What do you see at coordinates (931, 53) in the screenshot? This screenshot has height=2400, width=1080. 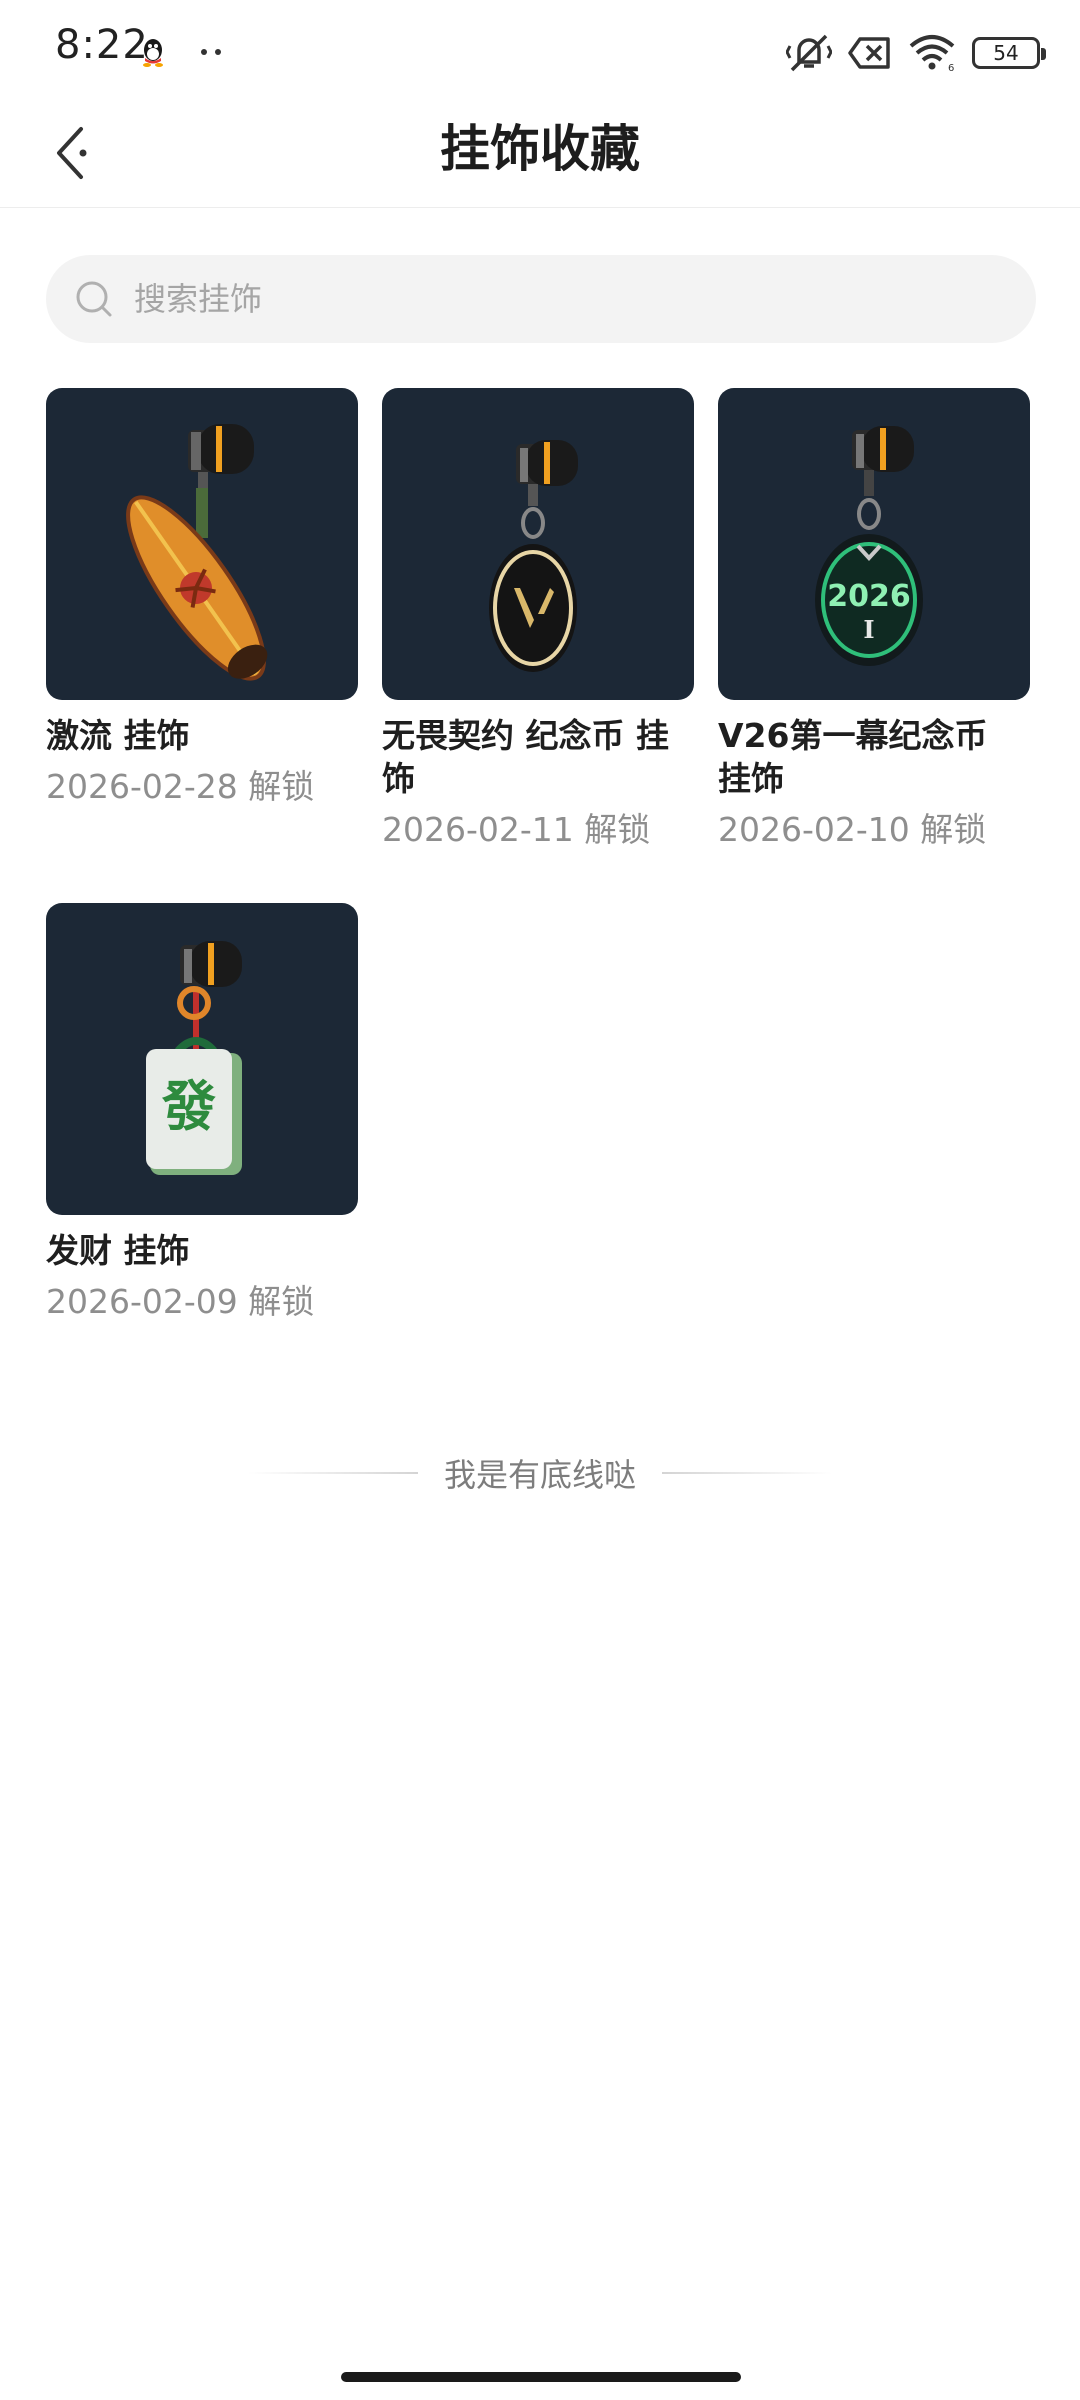 I see `wifi-icon: 6` at bounding box center [931, 53].